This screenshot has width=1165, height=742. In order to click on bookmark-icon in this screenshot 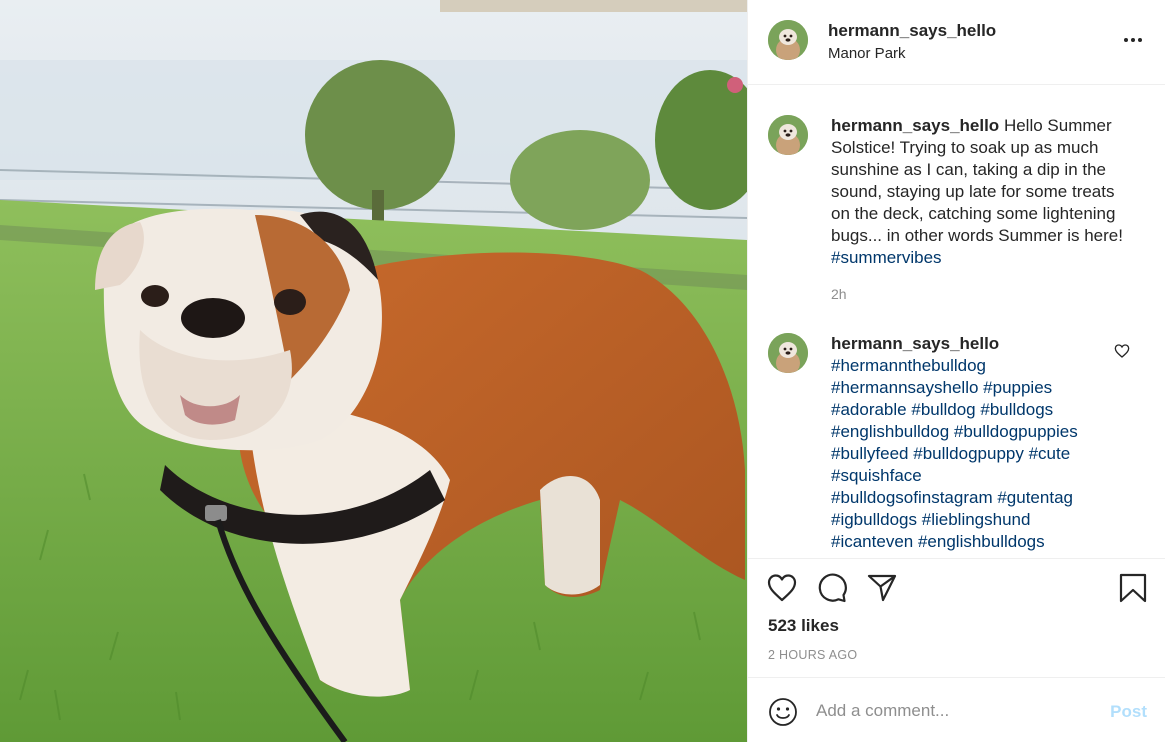, I will do `click(1133, 588)`.